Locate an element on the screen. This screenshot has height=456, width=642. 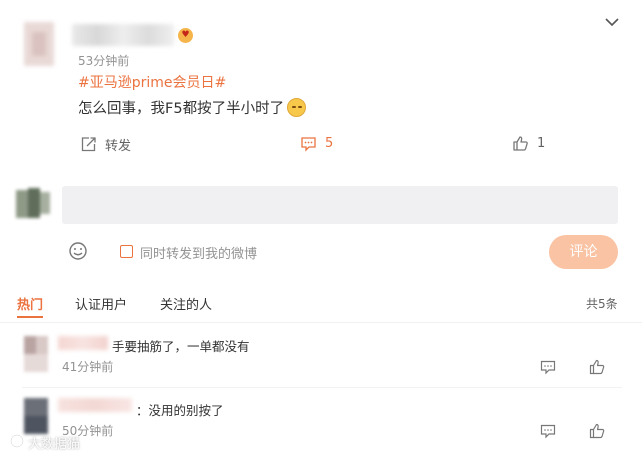
current-user-avatar is located at coordinates (32, 204).